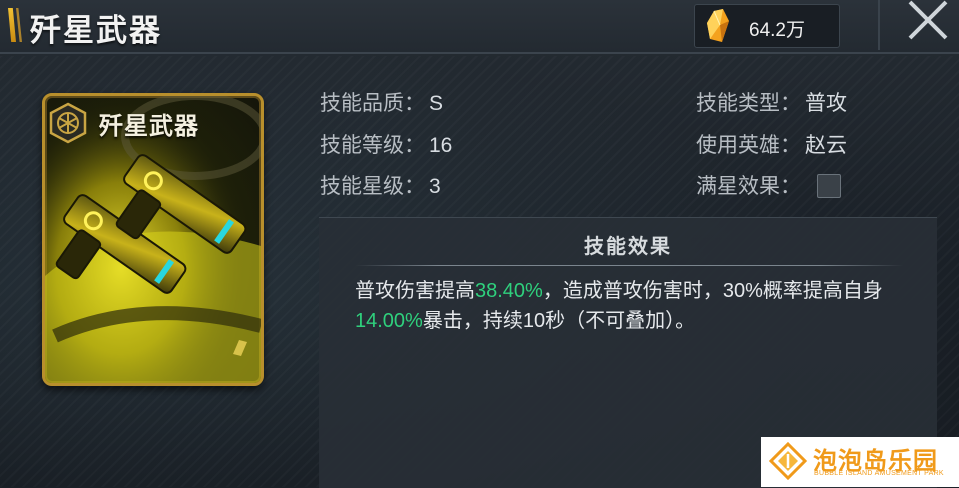 This screenshot has width=959, height=488. Describe the element at coordinates (509, 291) in the screenshot. I see `effect-highlight-value: 38.40%` at that location.